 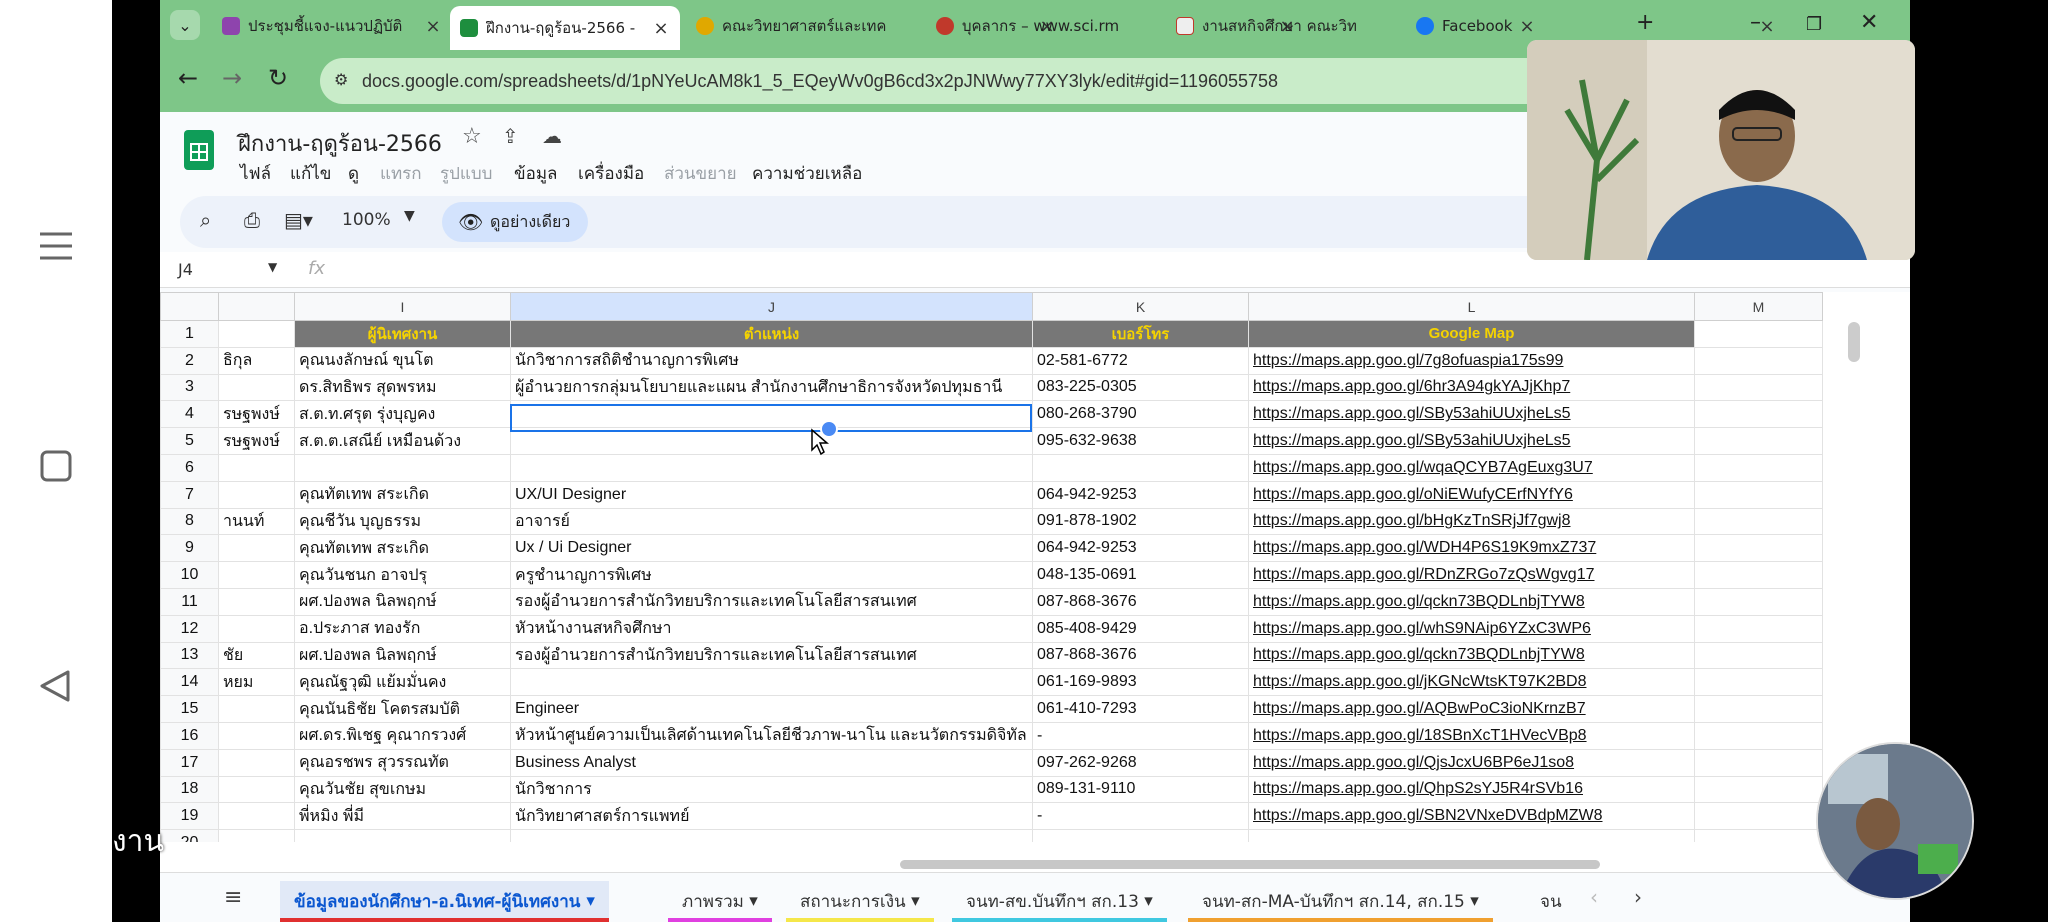 I want to click on back-arrow-icon: ←, so click(x=188, y=78).